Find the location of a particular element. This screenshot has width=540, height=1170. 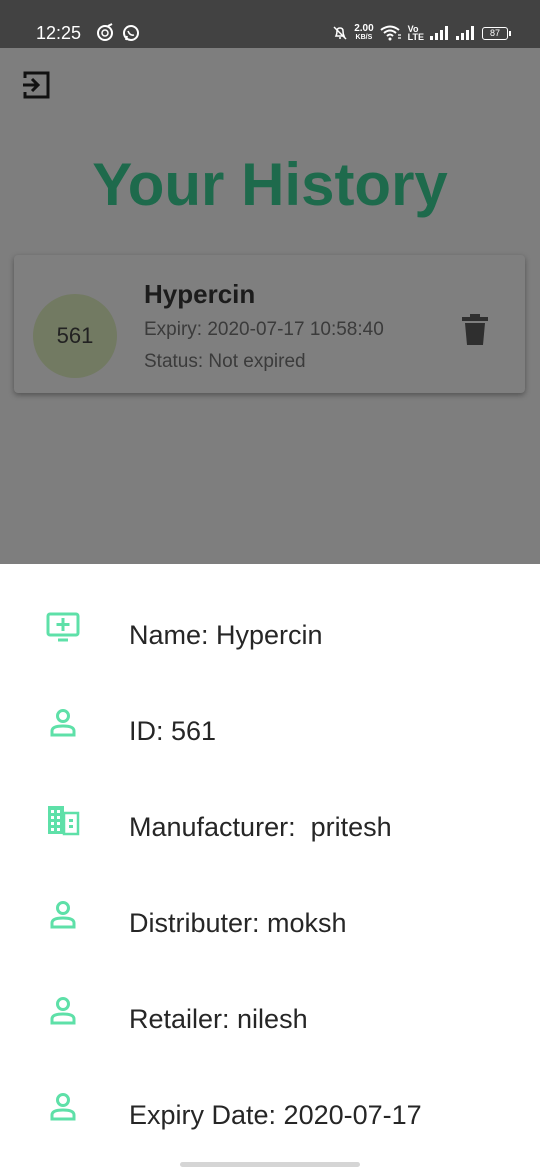

detail-row-retailer: Retailer: nilesh is located at coordinates (270, 1020).